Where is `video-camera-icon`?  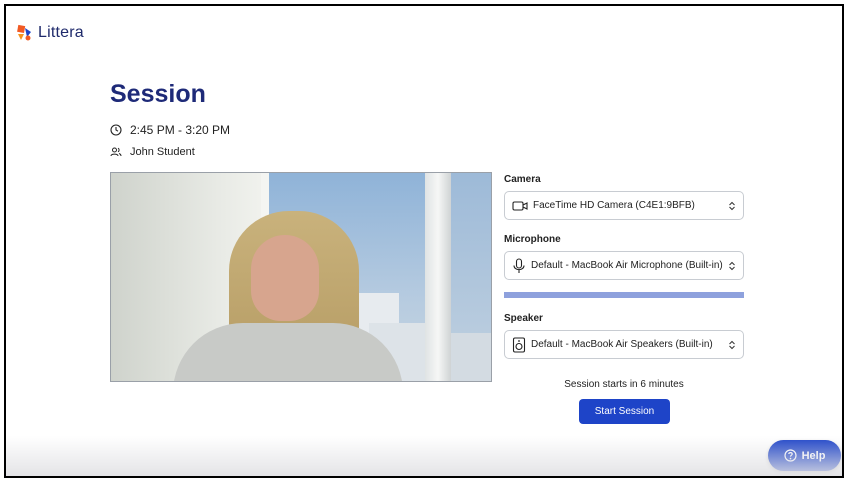 video-camera-icon is located at coordinates (520, 205).